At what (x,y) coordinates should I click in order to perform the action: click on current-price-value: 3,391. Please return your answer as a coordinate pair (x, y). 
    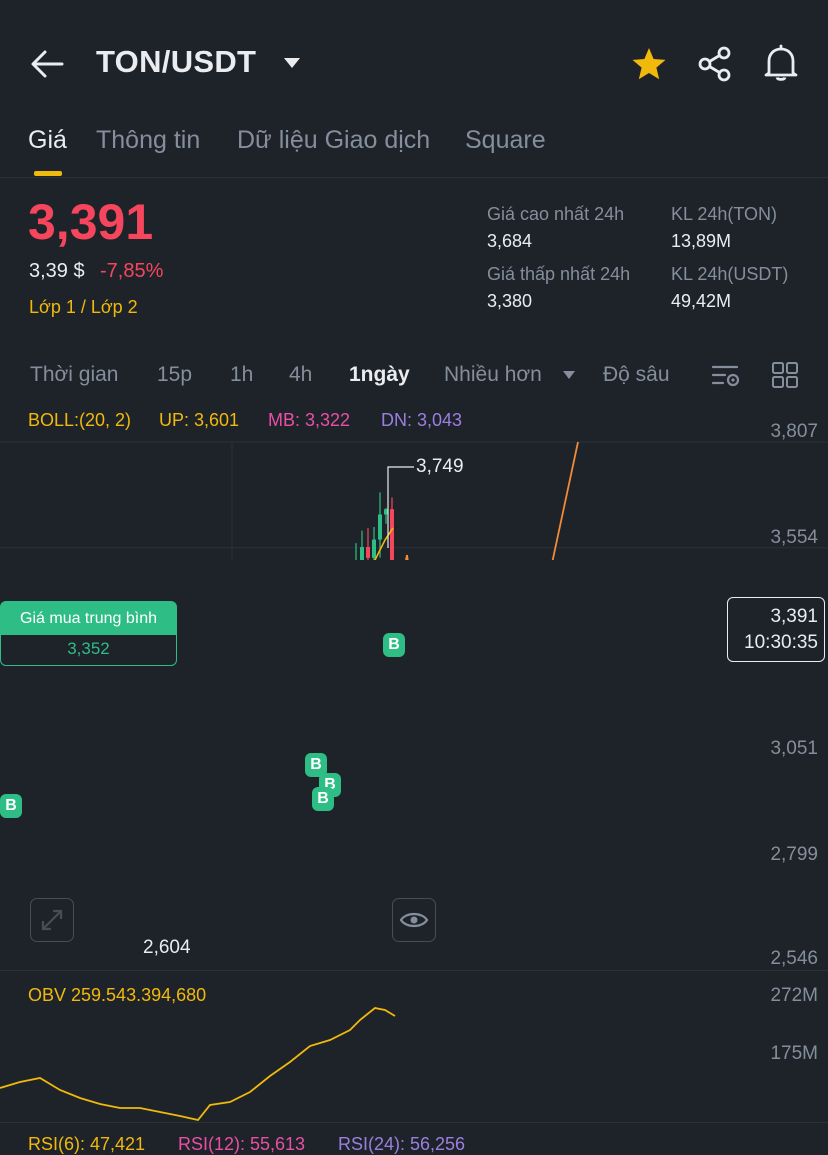
    Looking at the image, I should click on (794, 616).